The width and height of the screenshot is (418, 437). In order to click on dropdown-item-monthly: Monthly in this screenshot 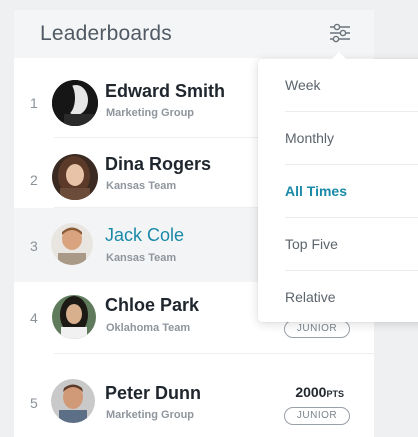, I will do `click(338, 138)`.